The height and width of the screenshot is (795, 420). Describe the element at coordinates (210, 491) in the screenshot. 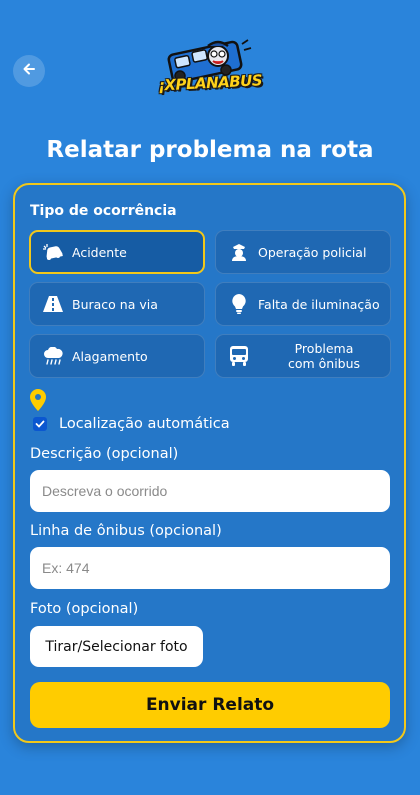

I see `description-input` at that location.